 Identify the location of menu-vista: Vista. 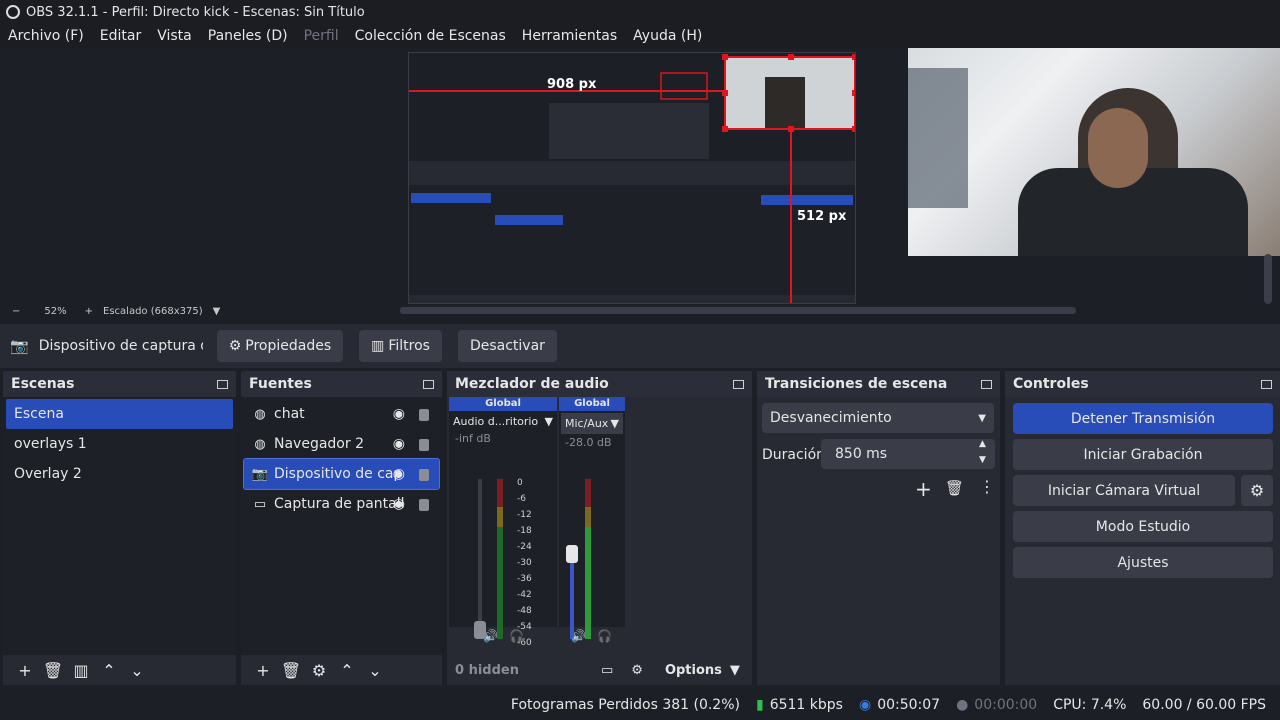
(174, 36).